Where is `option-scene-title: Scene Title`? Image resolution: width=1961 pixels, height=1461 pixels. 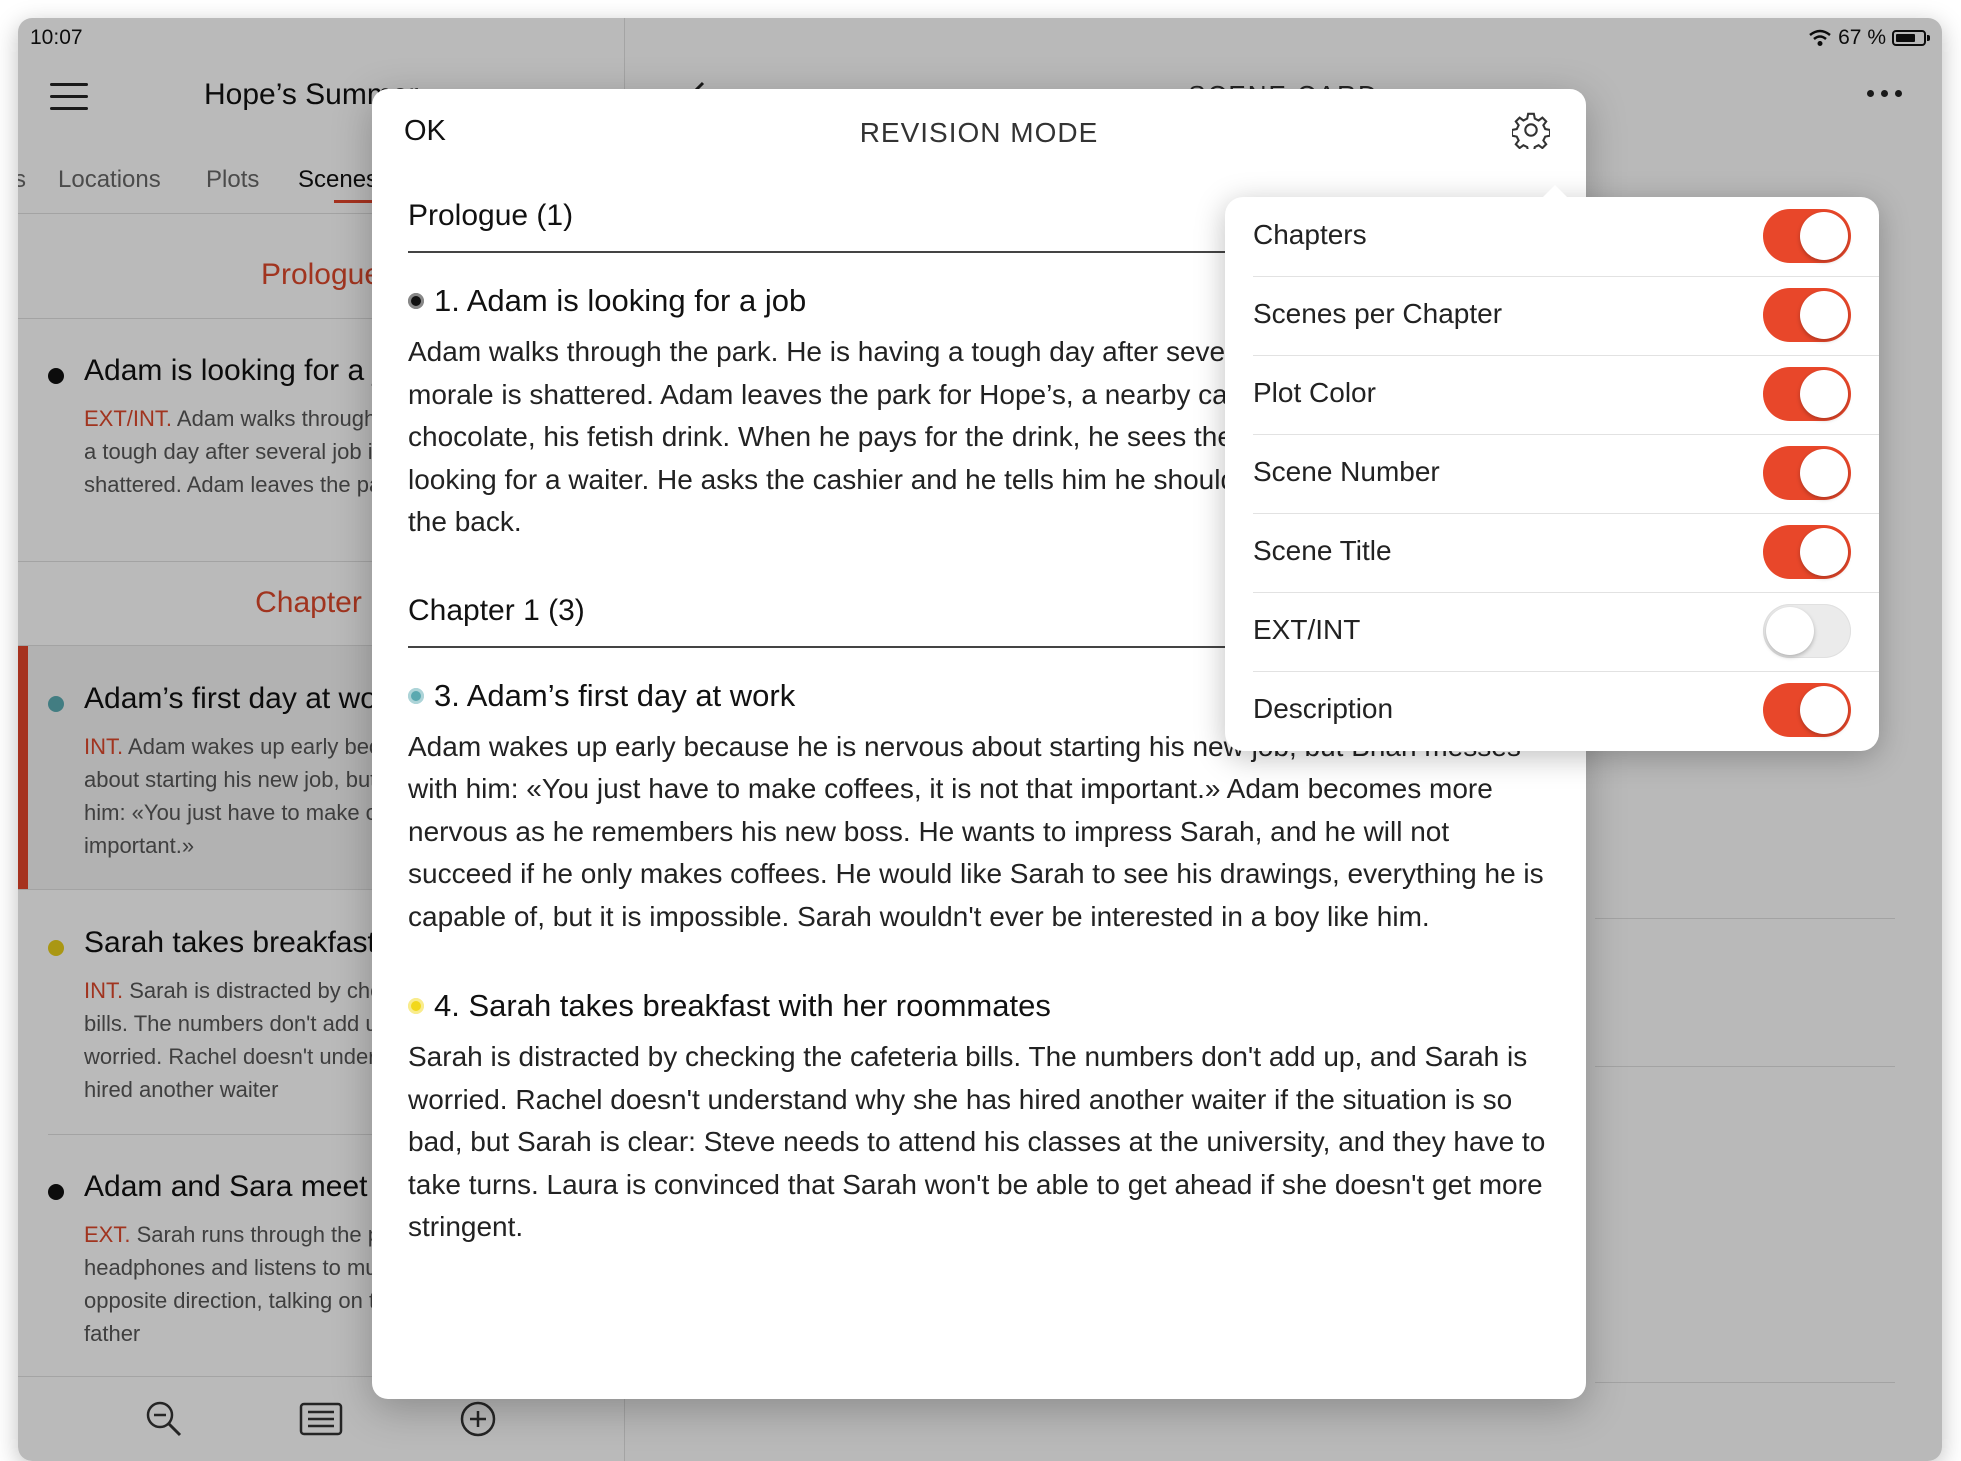 option-scene-title: Scene Title is located at coordinates (1566, 553).